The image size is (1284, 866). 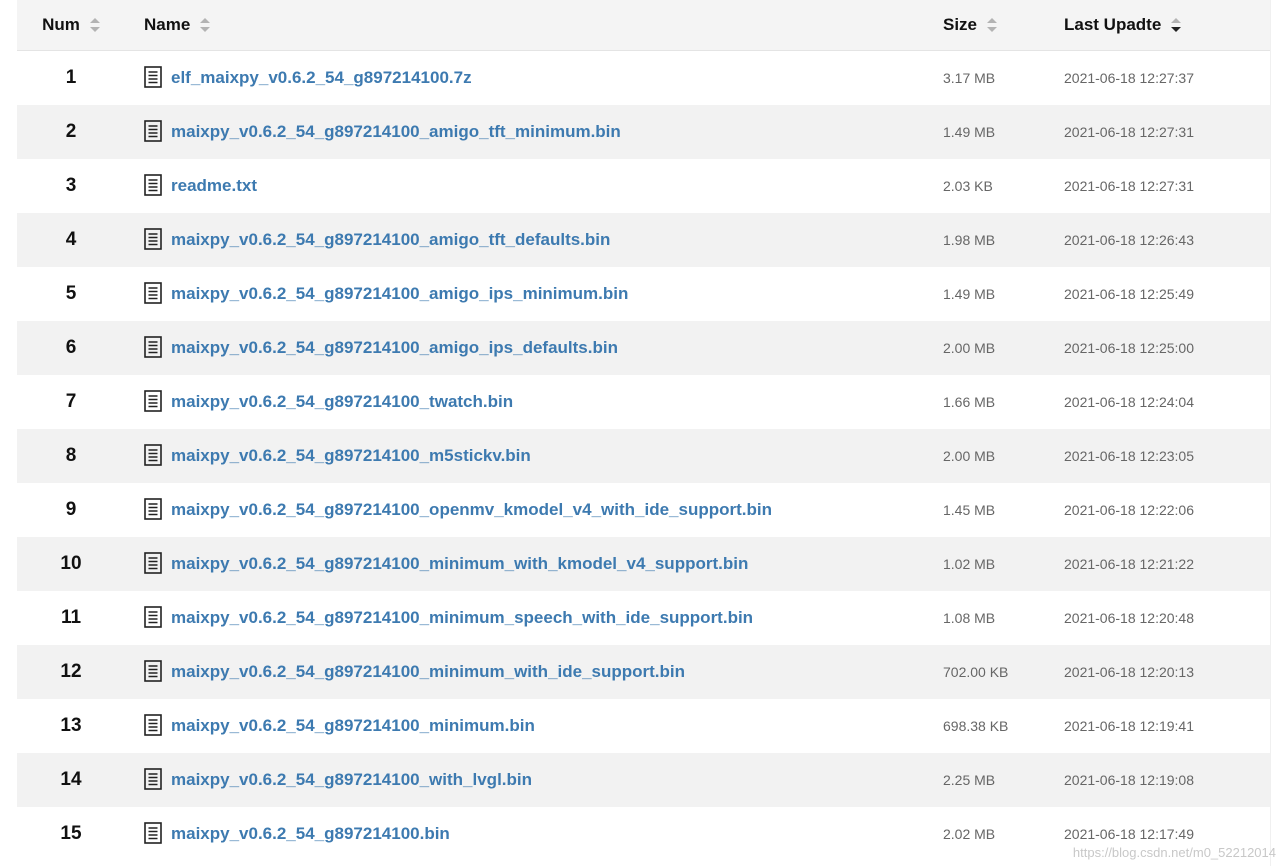 I want to click on row-number: 2, so click(x=71, y=131).